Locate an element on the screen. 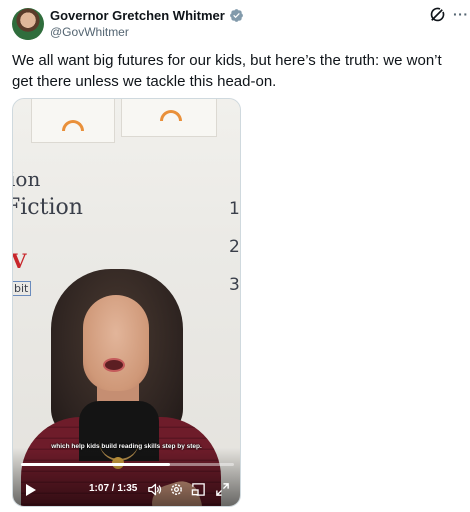 The image size is (470, 512). controls-overlay is located at coordinates (126, 477).